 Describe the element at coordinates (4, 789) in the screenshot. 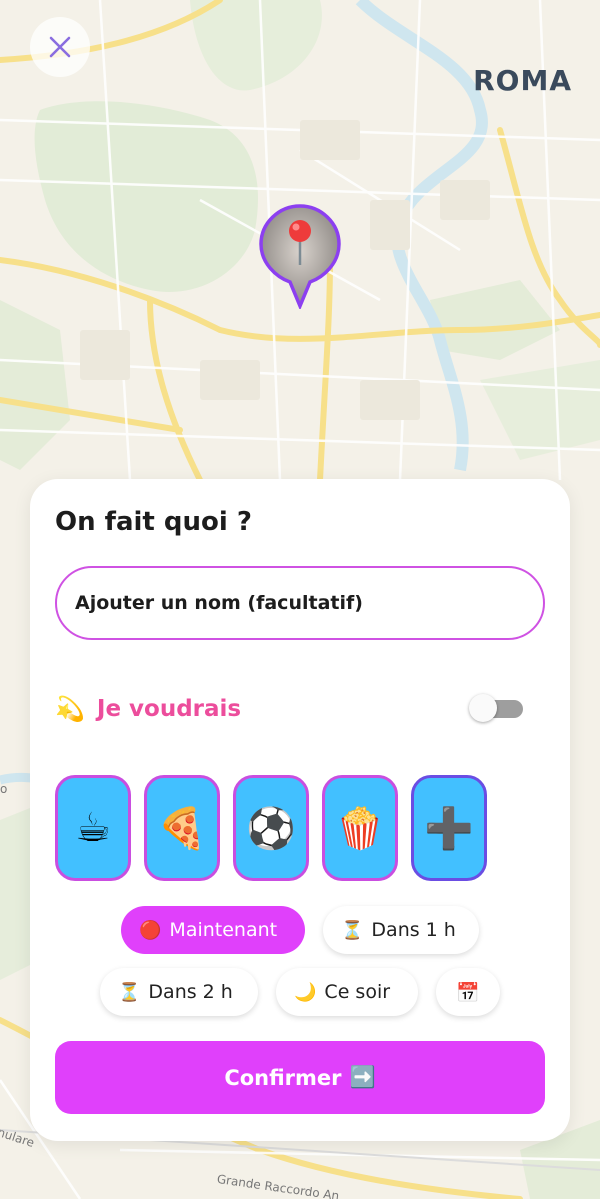

I see `road-label: o` at that location.